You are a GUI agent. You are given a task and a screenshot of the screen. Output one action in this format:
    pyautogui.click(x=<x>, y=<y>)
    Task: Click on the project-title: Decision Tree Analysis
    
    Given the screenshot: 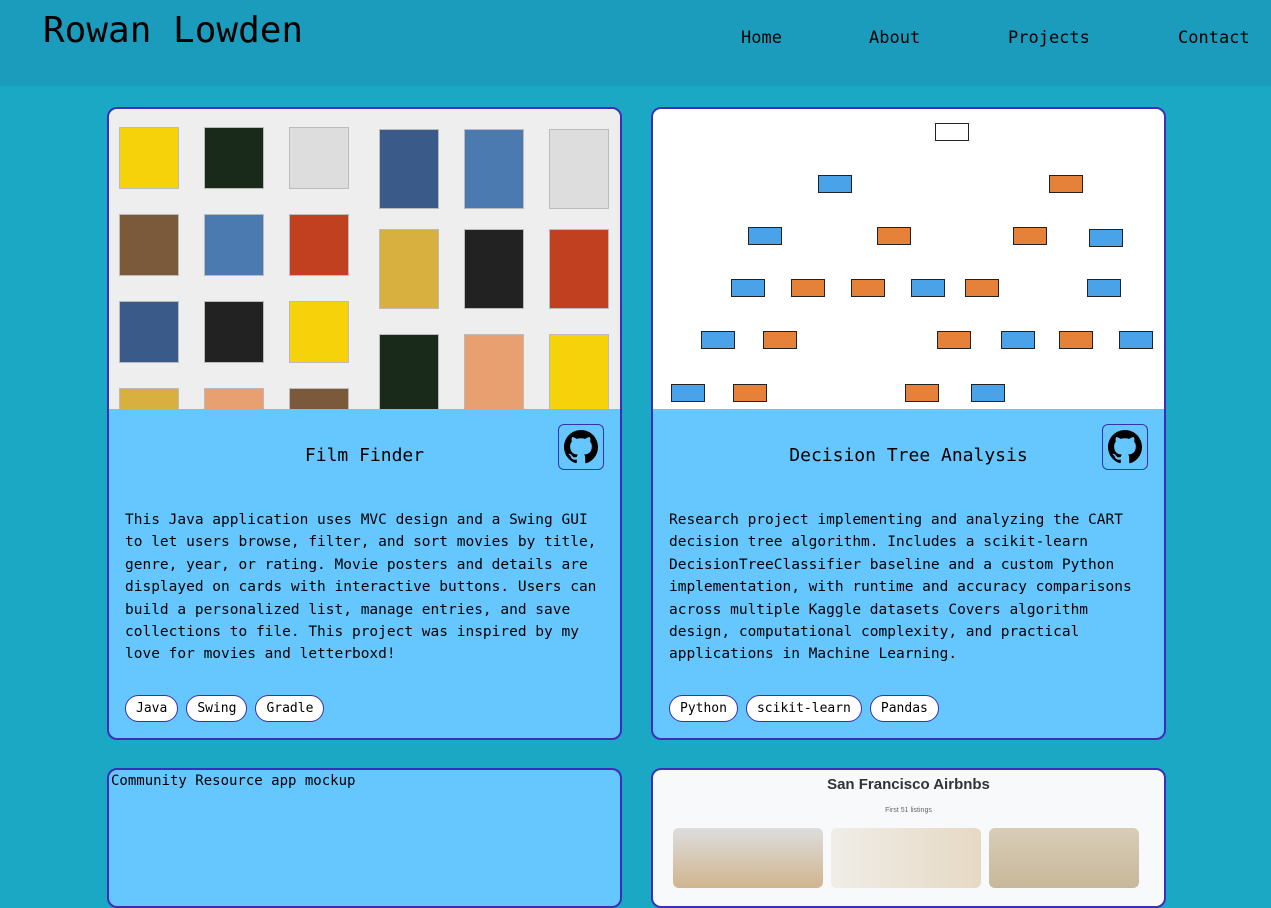 What is the action you would take?
    pyautogui.click(x=908, y=455)
    